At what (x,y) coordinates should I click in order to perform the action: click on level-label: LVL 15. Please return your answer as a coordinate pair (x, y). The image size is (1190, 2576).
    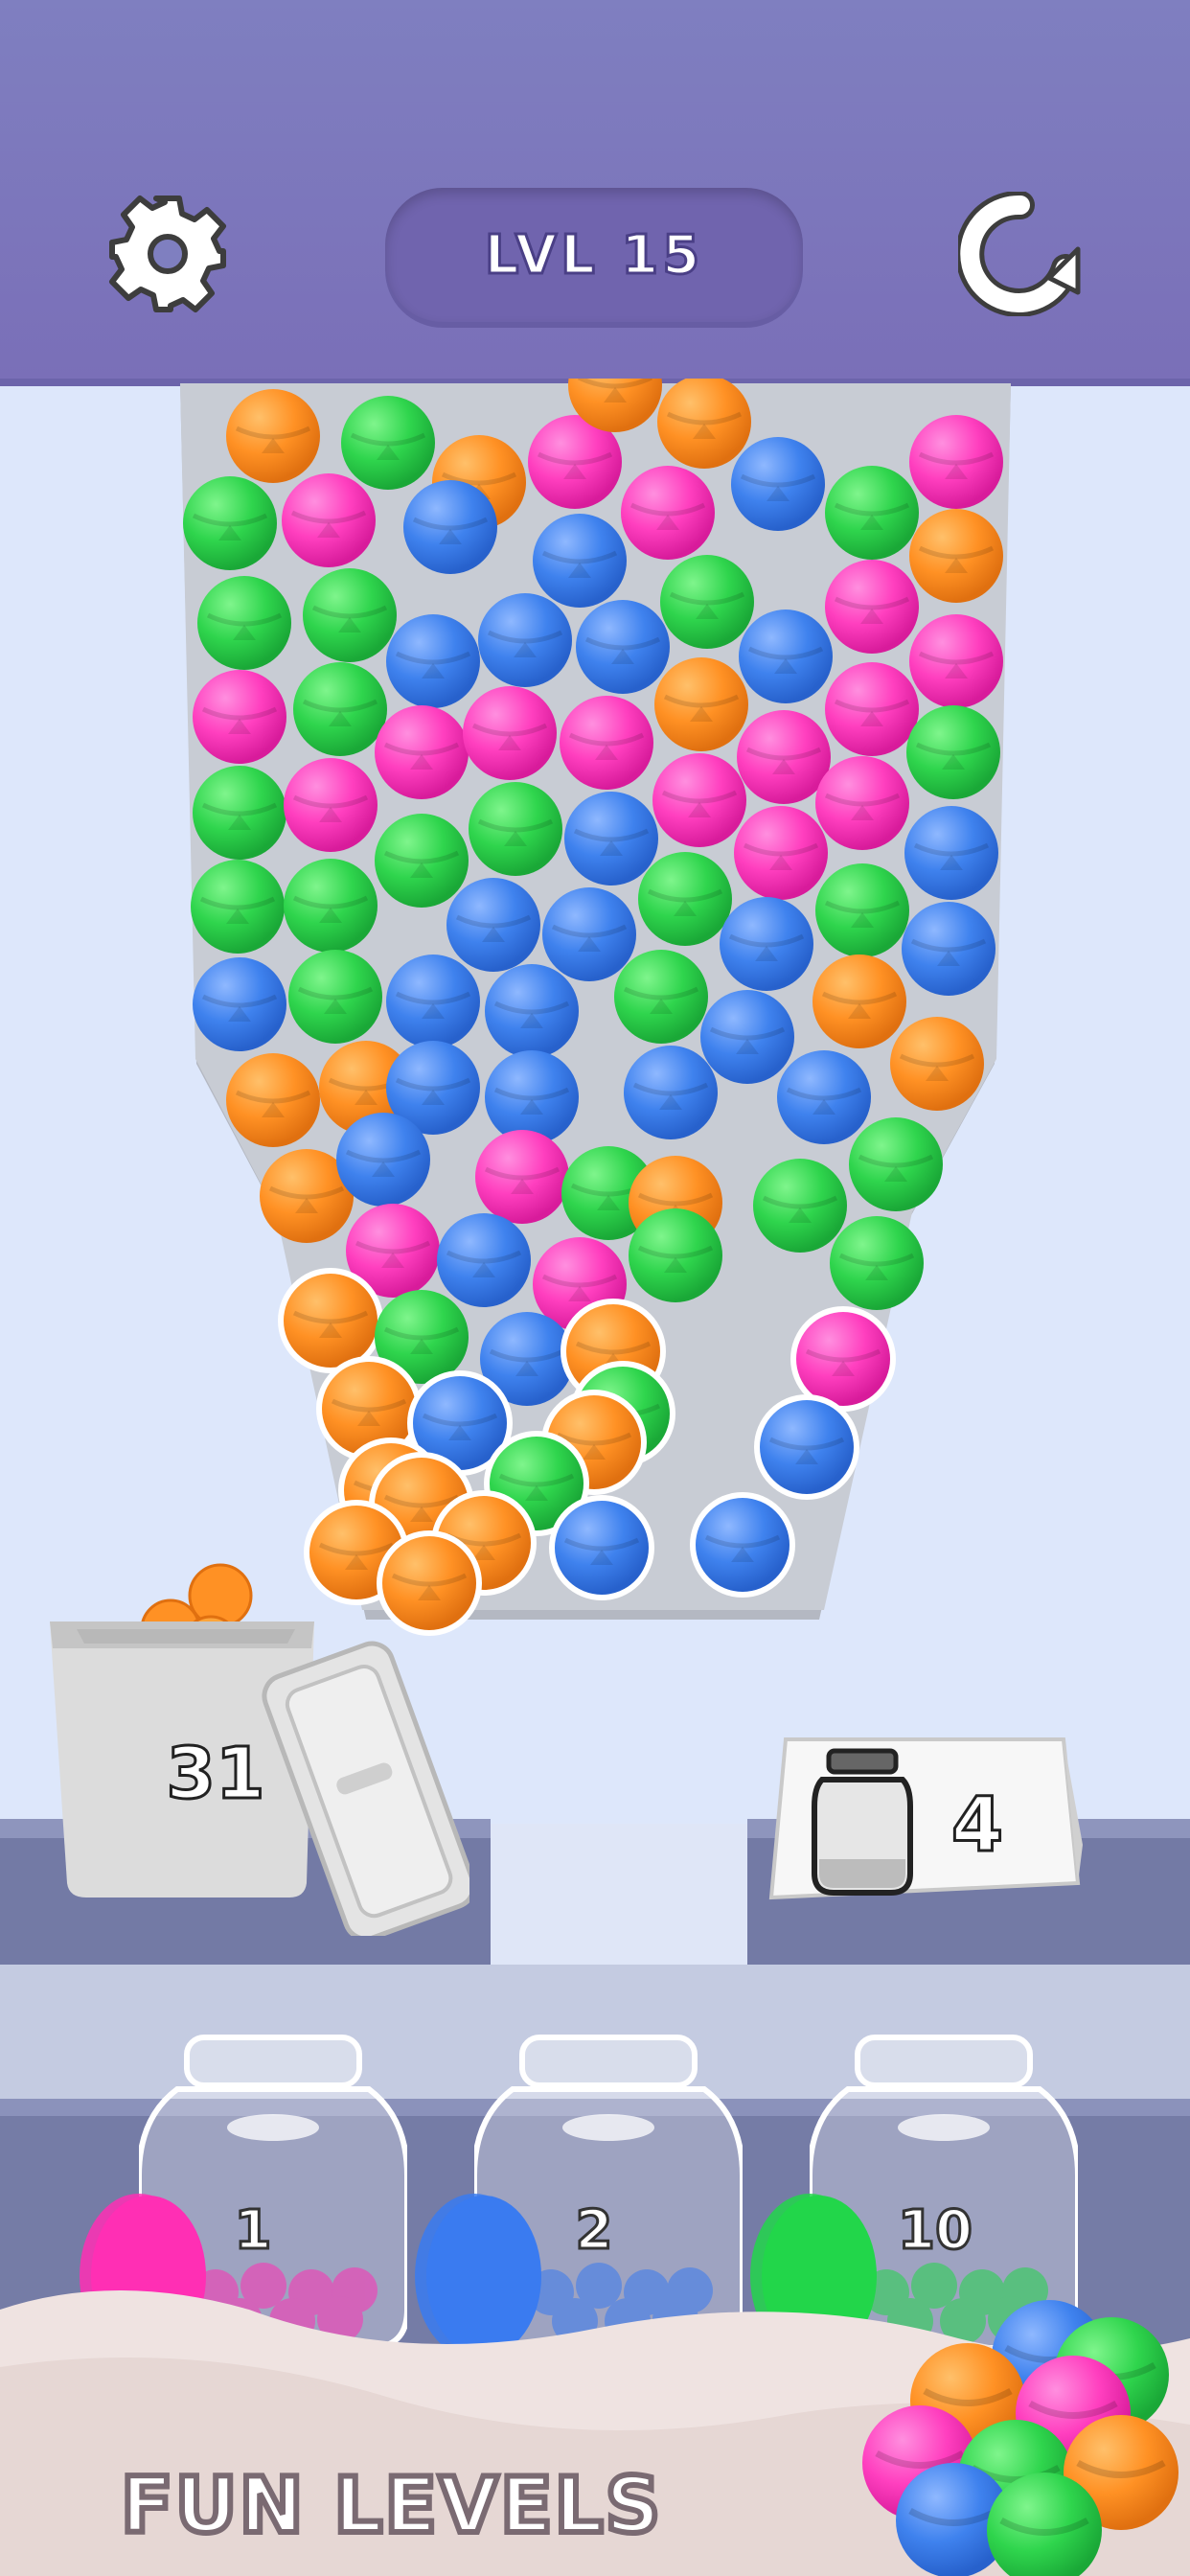
    Looking at the image, I should click on (594, 255).